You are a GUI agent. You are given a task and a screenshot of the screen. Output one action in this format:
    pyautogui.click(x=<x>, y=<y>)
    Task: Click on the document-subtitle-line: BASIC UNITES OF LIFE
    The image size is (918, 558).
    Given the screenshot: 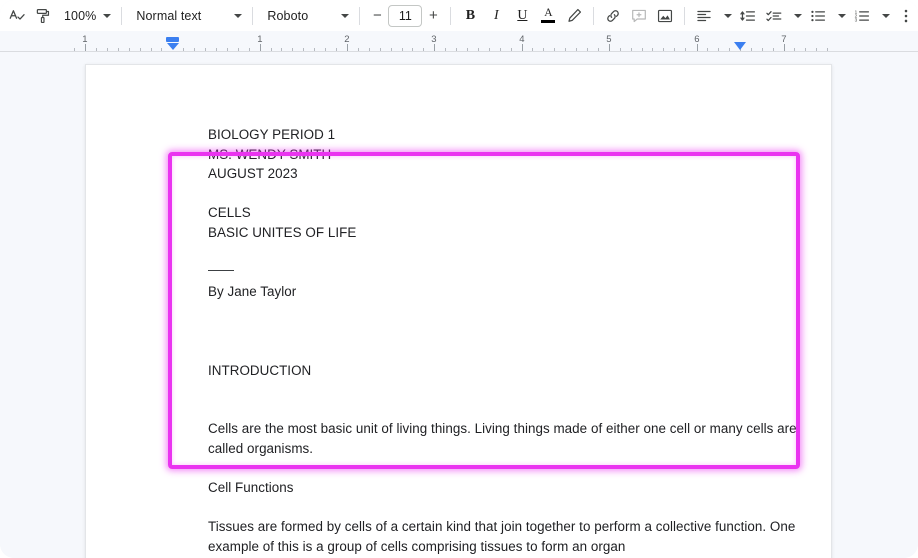 What is the action you would take?
    pyautogui.click(x=282, y=232)
    